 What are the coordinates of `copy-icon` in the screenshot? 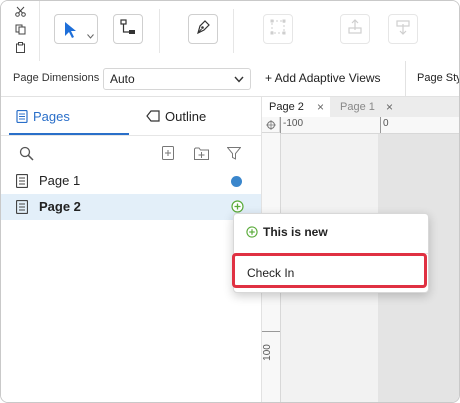 It's located at (20, 29).